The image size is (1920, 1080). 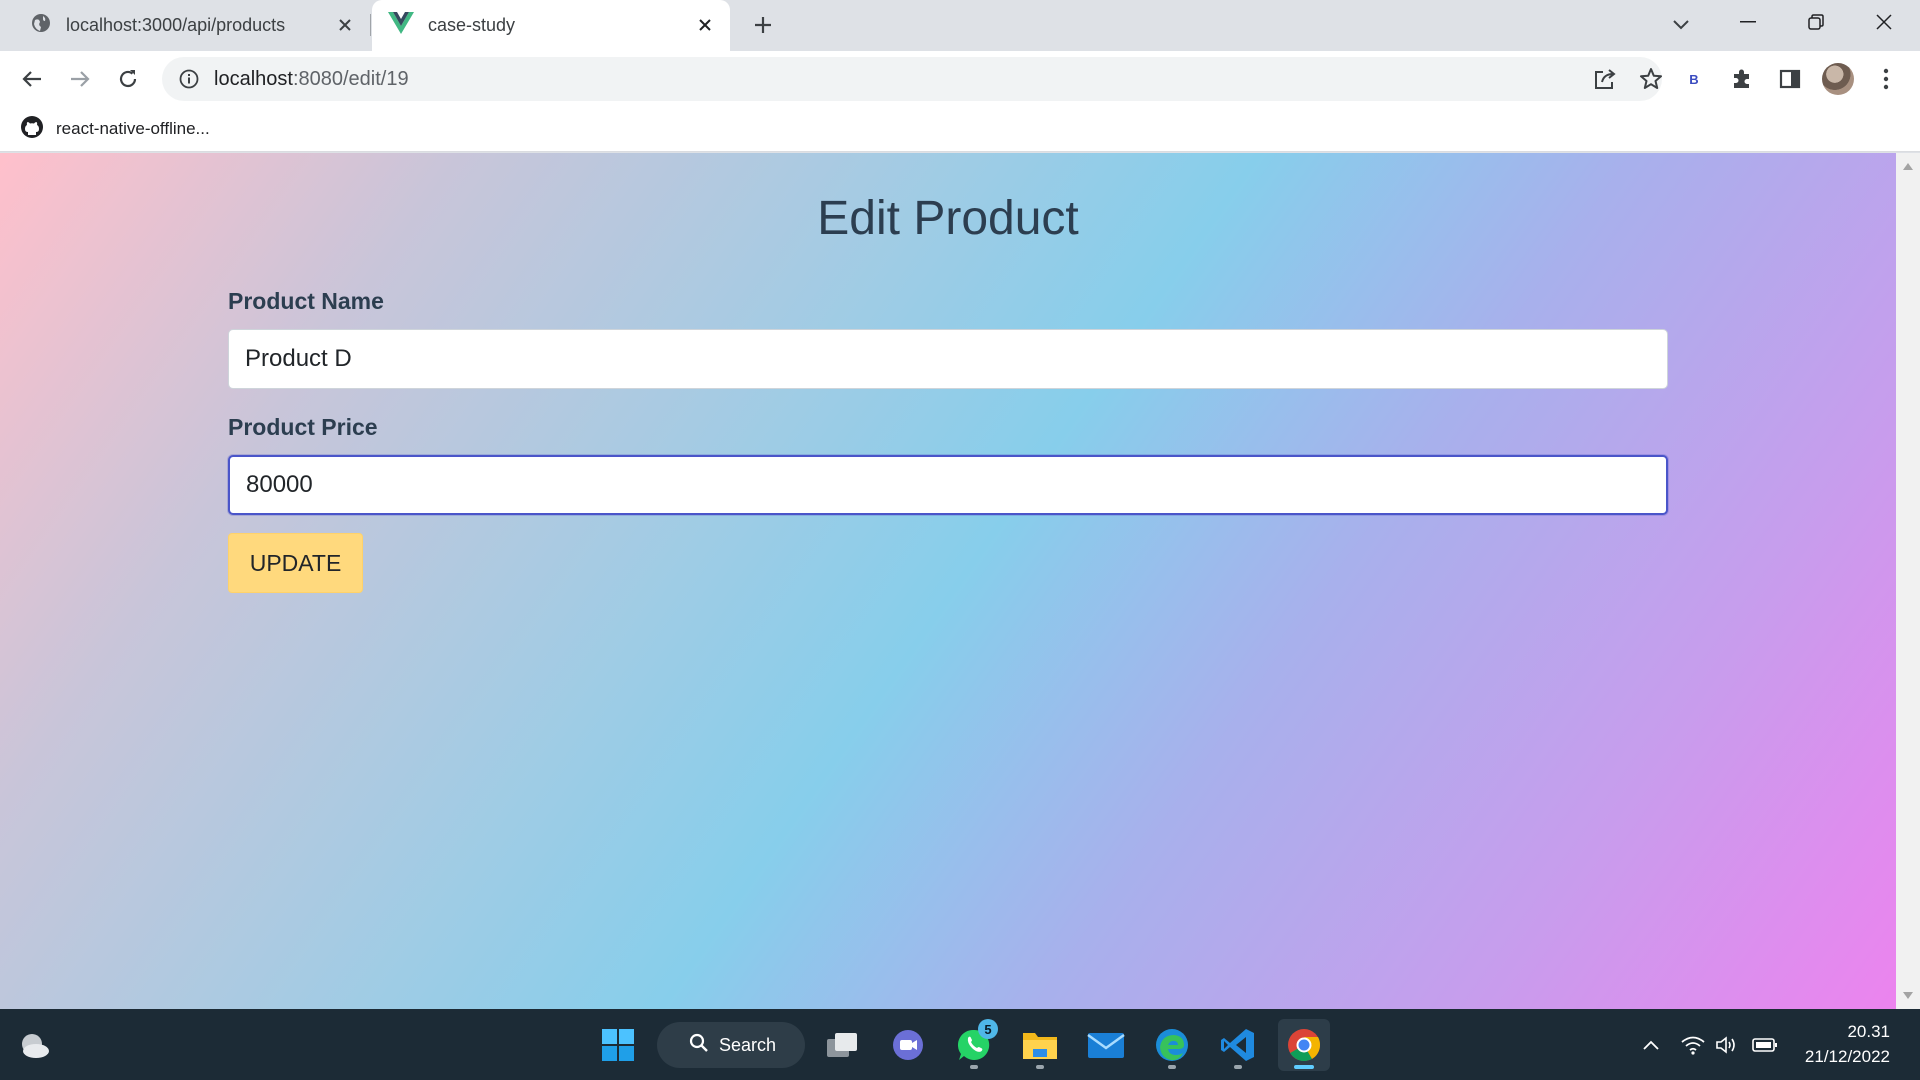 What do you see at coordinates (1651, 1045) in the screenshot?
I see `chevron-up-icon` at bounding box center [1651, 1045].